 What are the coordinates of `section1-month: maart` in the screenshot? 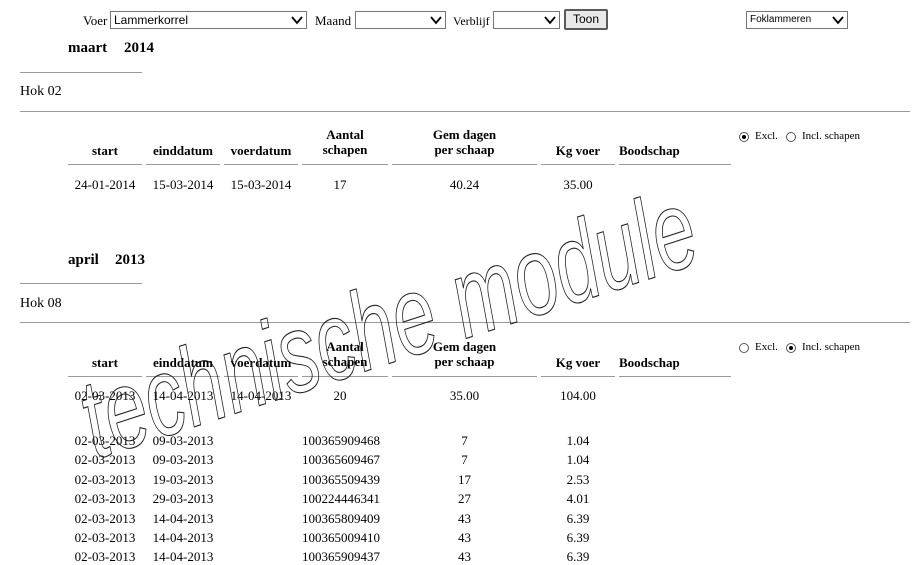 It's located at (88, 48).